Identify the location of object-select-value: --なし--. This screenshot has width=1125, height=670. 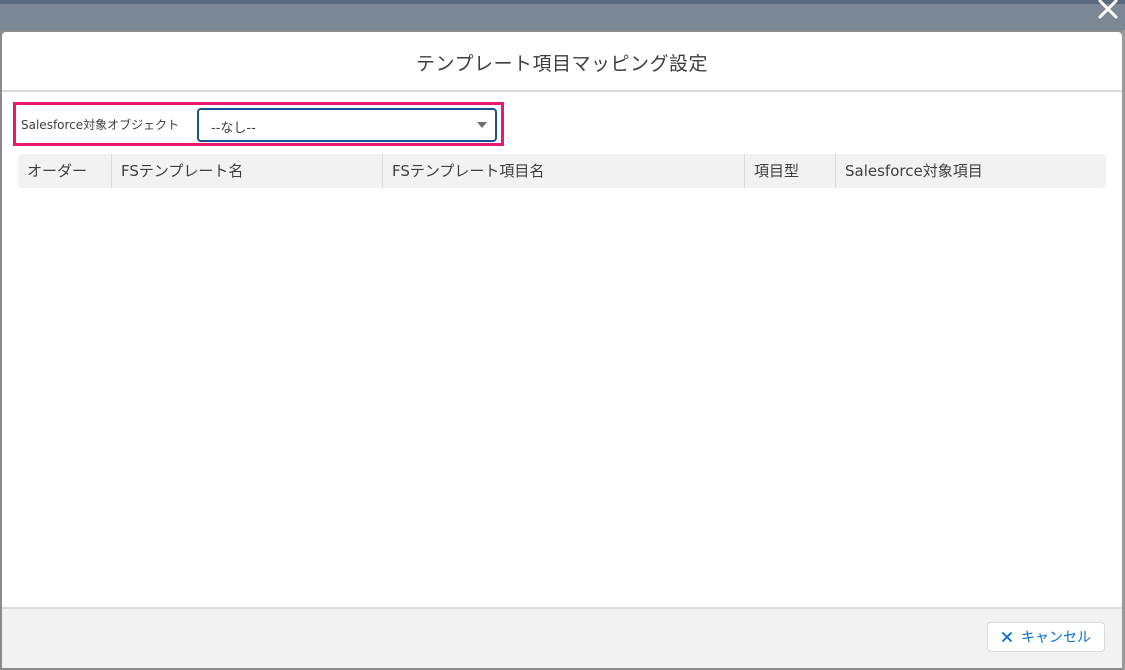
(233, 128).